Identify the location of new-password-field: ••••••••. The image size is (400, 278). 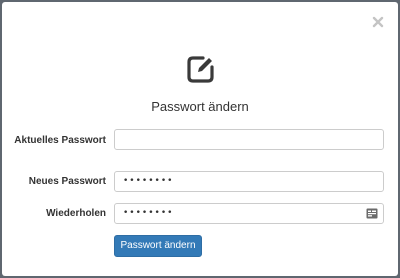
(249, 181).